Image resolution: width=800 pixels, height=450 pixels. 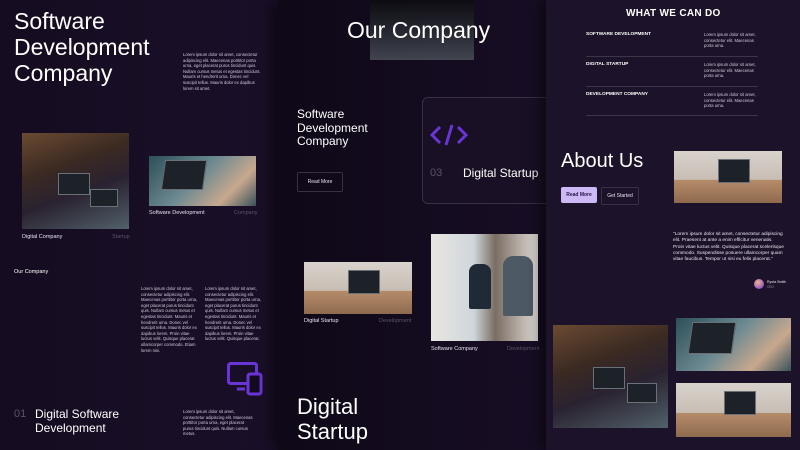 What do you see at coordinates (673, 13) in the screenshot?
I see `services-heading: WHAT WE CAN DO` at bounding box center [673, 13].